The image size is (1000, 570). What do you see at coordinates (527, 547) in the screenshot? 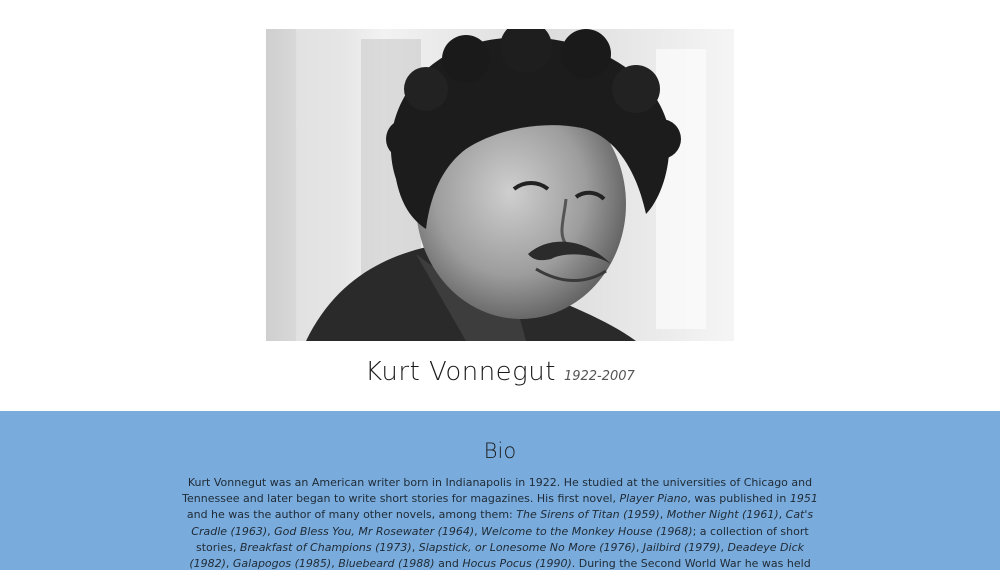
I see `bio-italic-title: Slapstick, or Lonesome No More (1976)` at bounding box center [527, 547].